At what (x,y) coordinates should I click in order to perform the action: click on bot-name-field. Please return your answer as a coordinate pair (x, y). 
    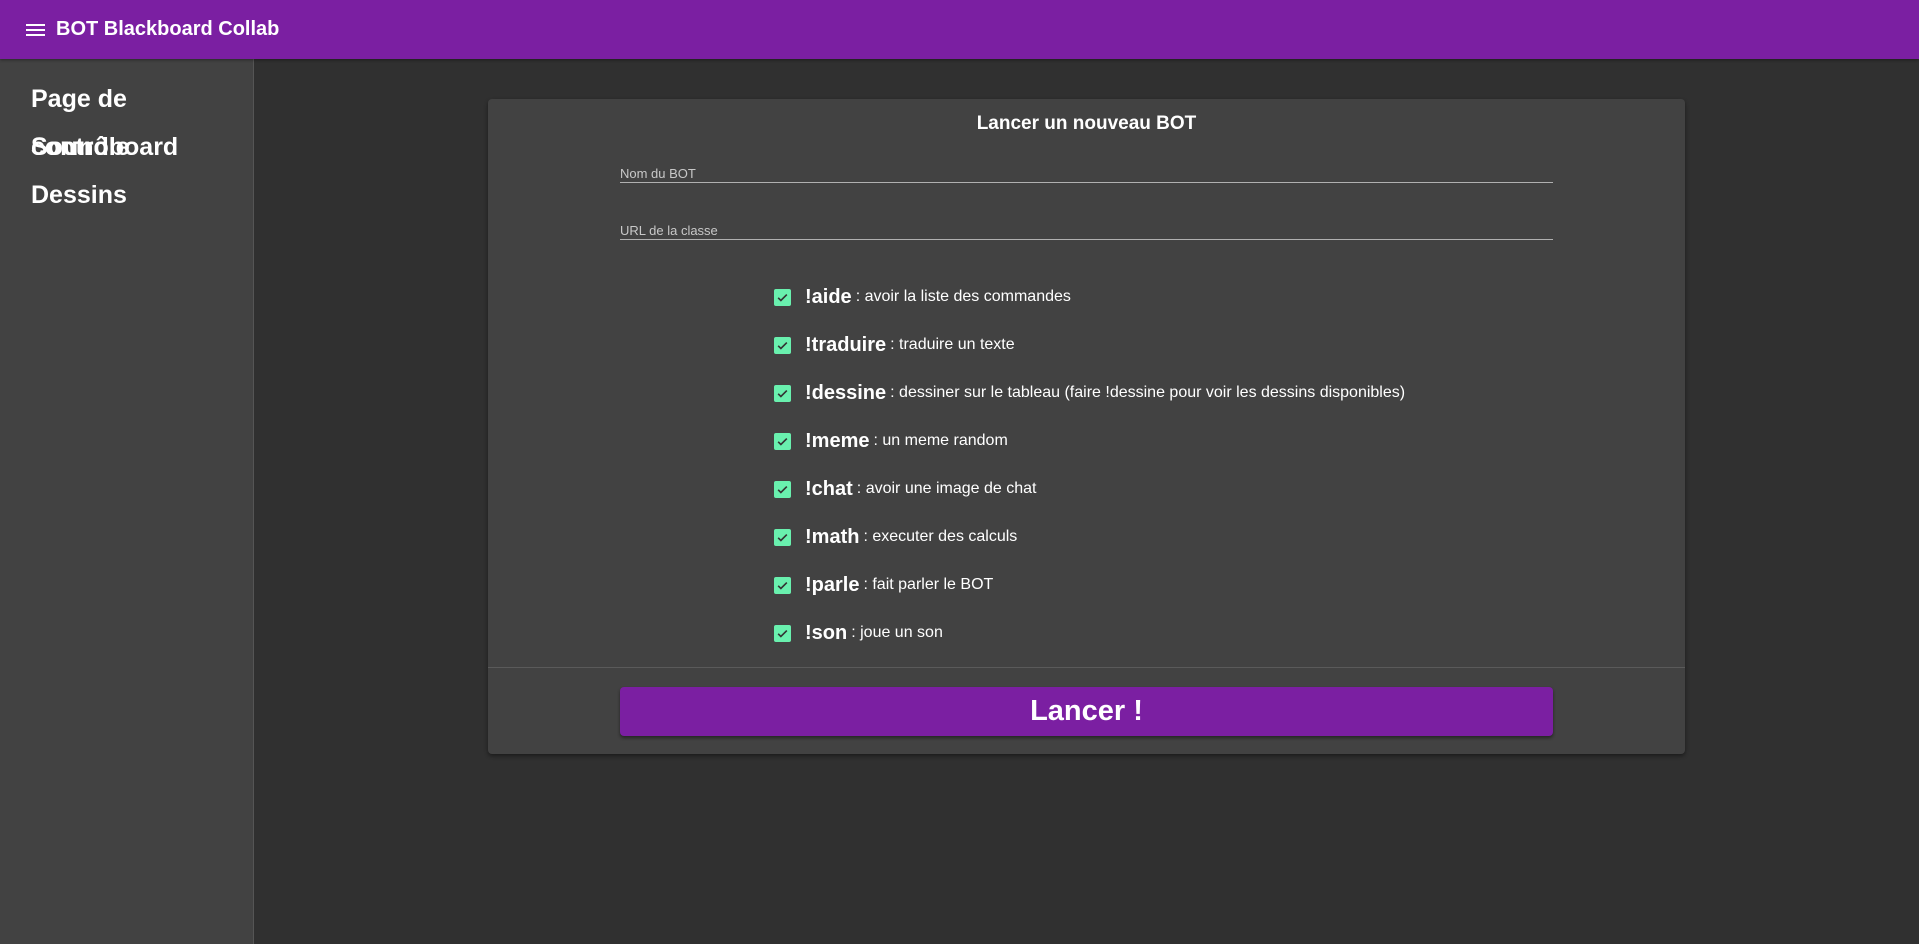
    Looking at the image, I should click on (1086, 168).